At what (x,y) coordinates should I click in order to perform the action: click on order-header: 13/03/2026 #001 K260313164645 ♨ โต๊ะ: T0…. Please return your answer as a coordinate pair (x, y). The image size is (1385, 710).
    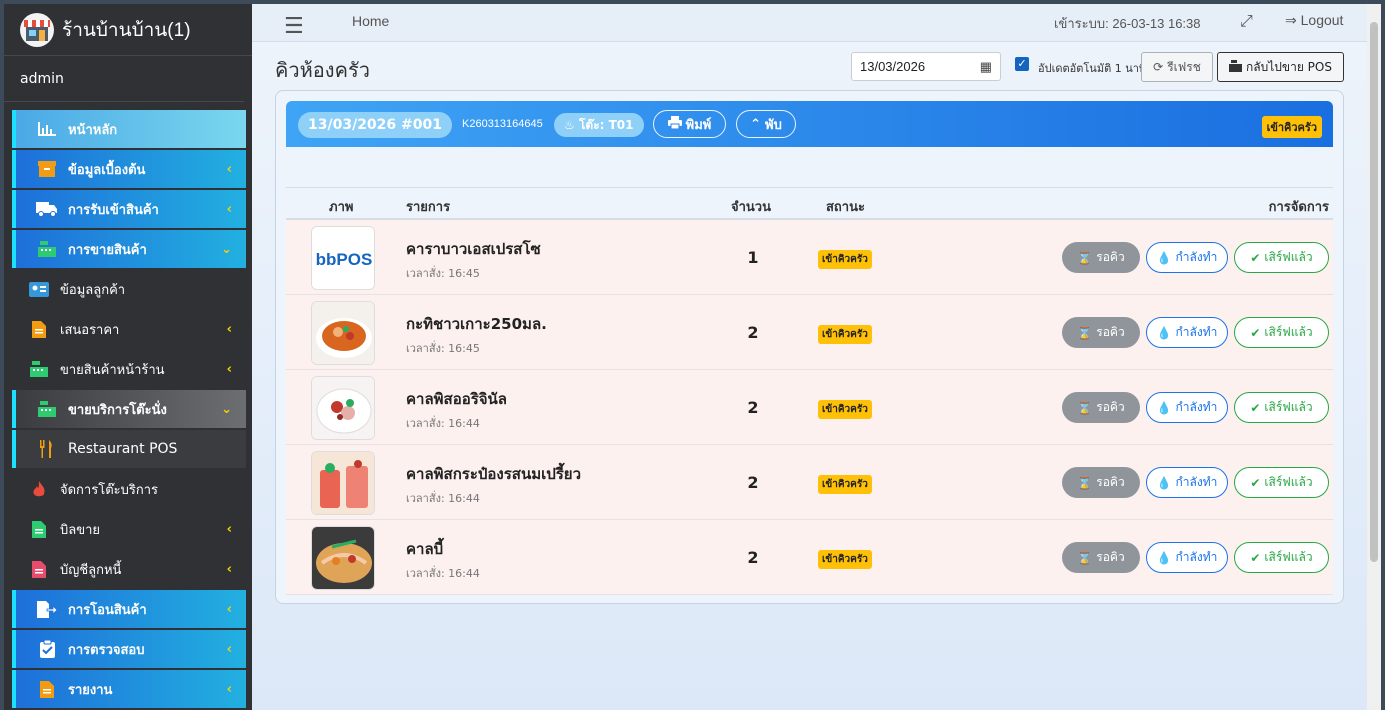
    Looking at the image, I should click on (809, 124).